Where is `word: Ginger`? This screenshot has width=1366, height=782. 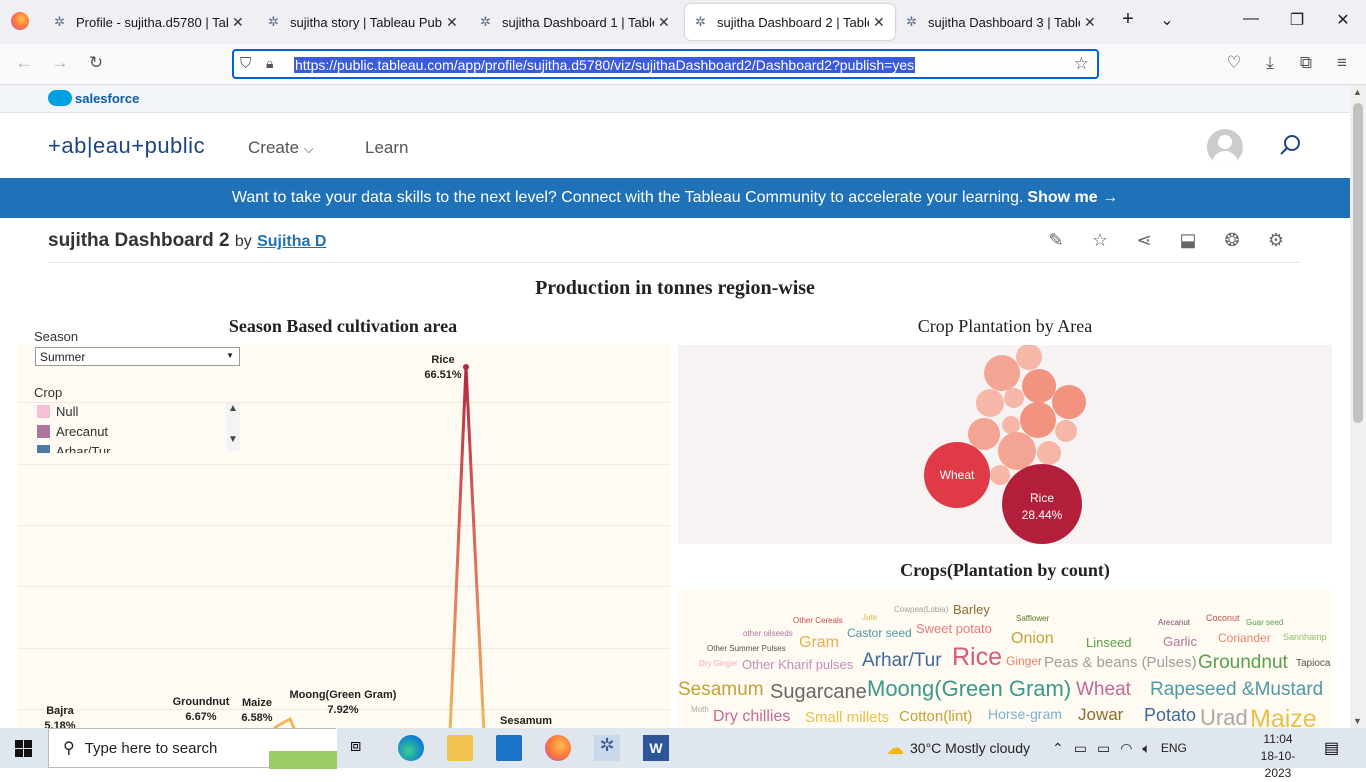 word: Ginger is located at coordinates (1024, 661).